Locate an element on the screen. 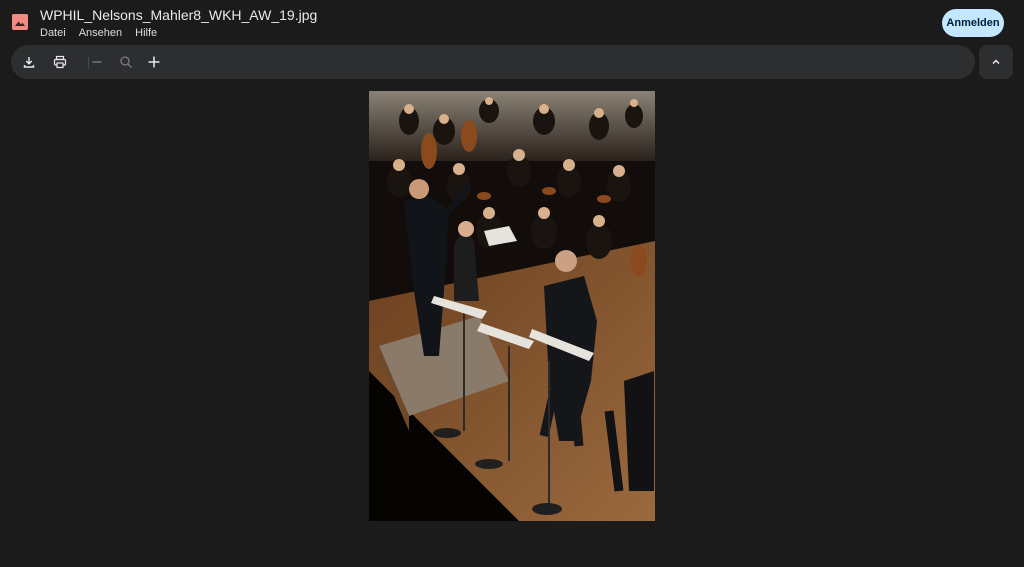  zoom-in-button is located at coordinates (154, 62).